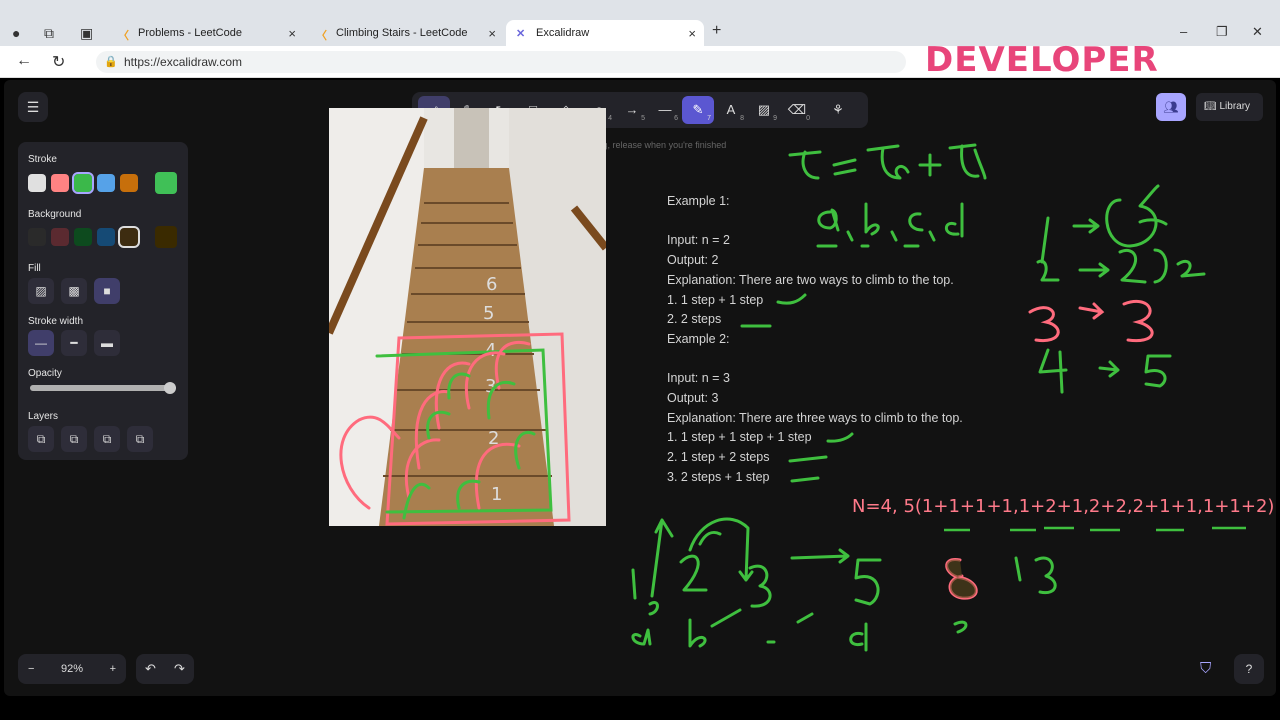 The image size is (1280, 720). Describe the element at coordinates (150, 669) in the screenshot. I see `undo-icon: ↶` at that location.